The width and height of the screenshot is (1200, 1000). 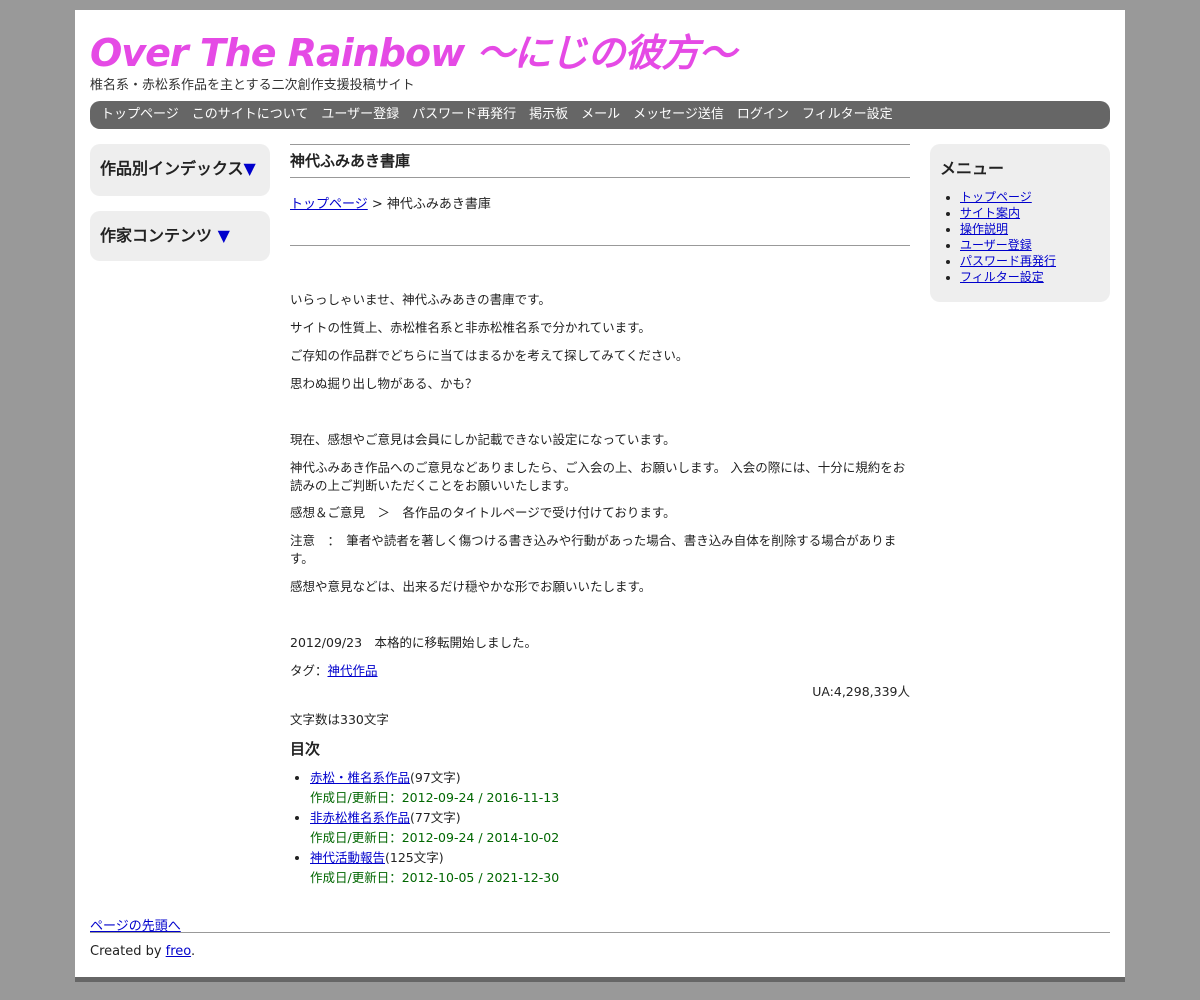 What do you see at coordinates (847, 115) in the screenshot?
I see `nav-filter: フィルター設定` at bounding box center [847, 115].